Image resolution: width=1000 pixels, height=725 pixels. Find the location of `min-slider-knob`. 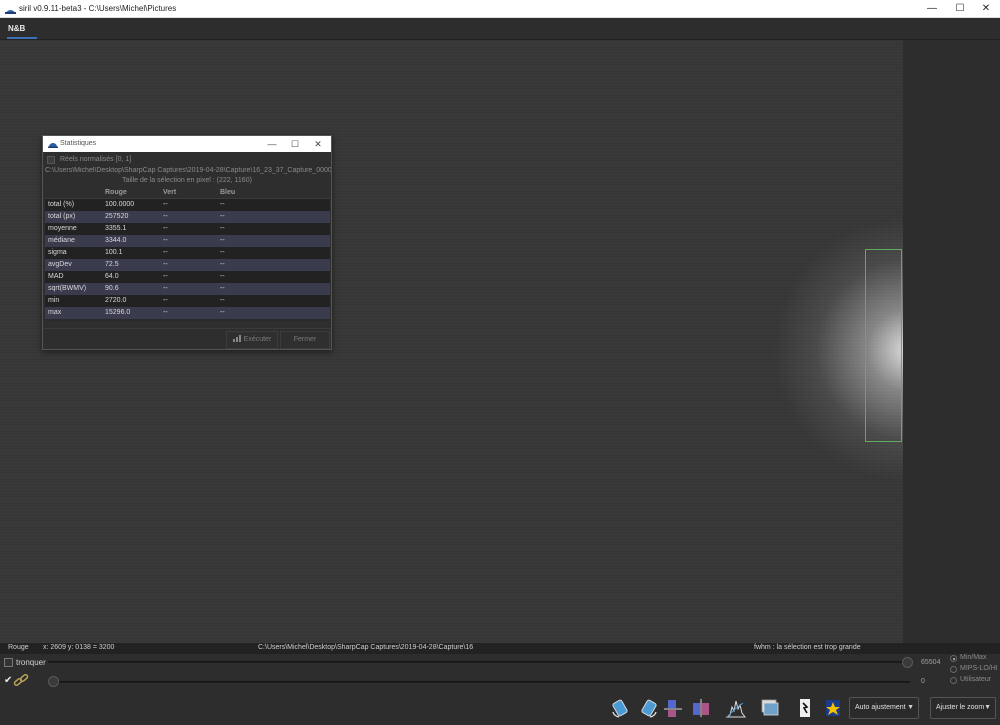

min-slider-knob is located at coordinates (53, 681).